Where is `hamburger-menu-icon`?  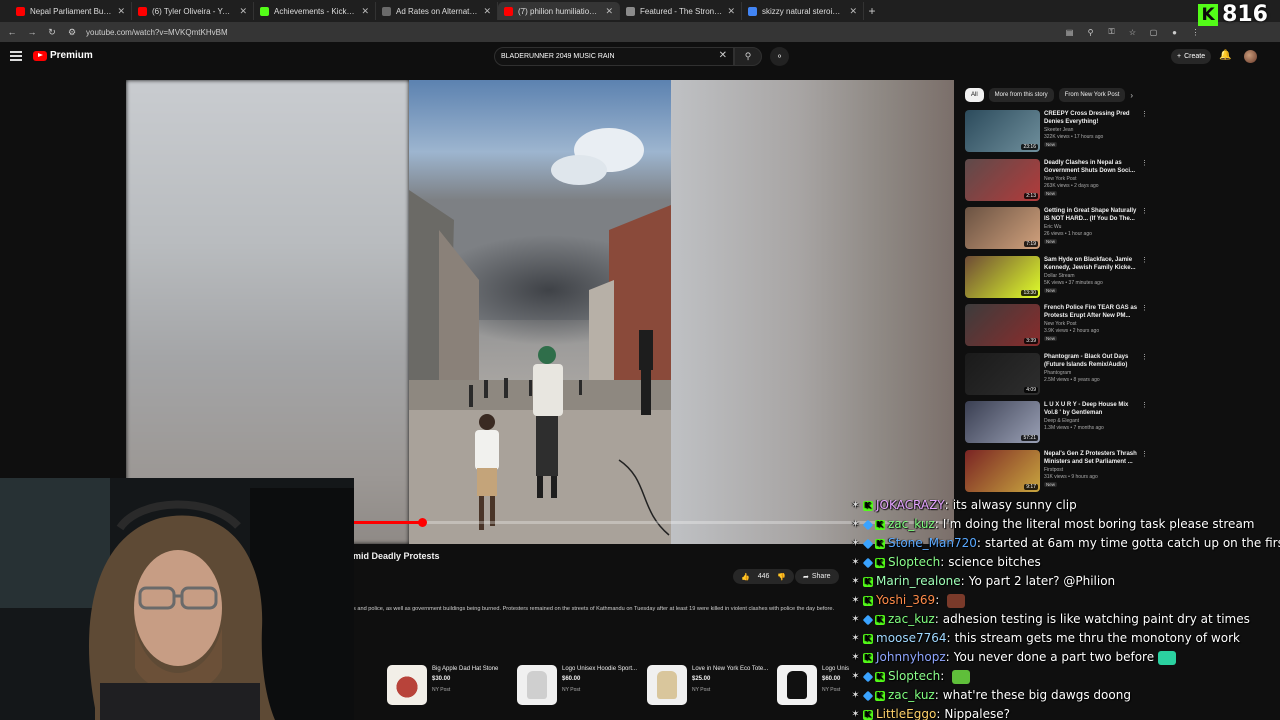
hamburger-menu-icon is located at coordinates (16, 56).